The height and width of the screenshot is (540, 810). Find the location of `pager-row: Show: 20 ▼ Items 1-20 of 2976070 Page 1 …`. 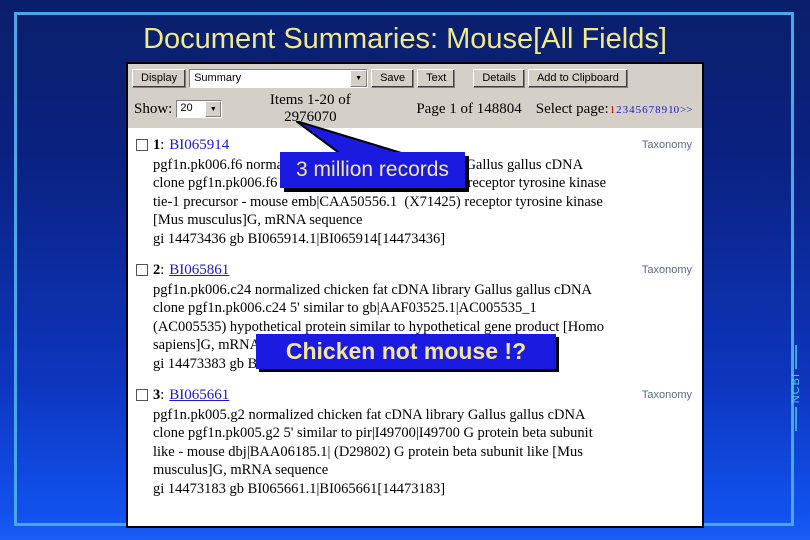

pager-row: Show: 20 ▼ Items 1-20 of 2976070 Page 1 … is located at coordinates (415, 109).